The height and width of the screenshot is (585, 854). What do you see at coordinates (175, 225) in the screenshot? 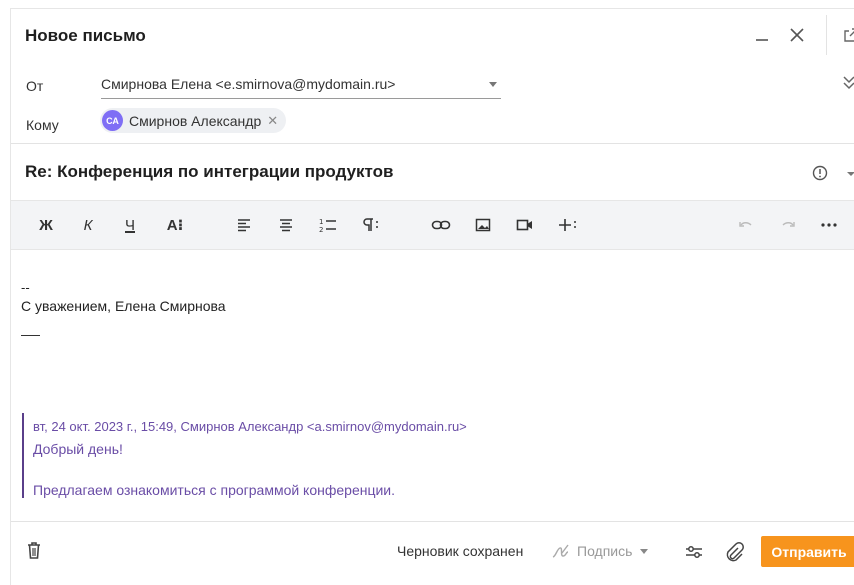
I see `font-size-button: A⁝` at bounding box center [175, 225].